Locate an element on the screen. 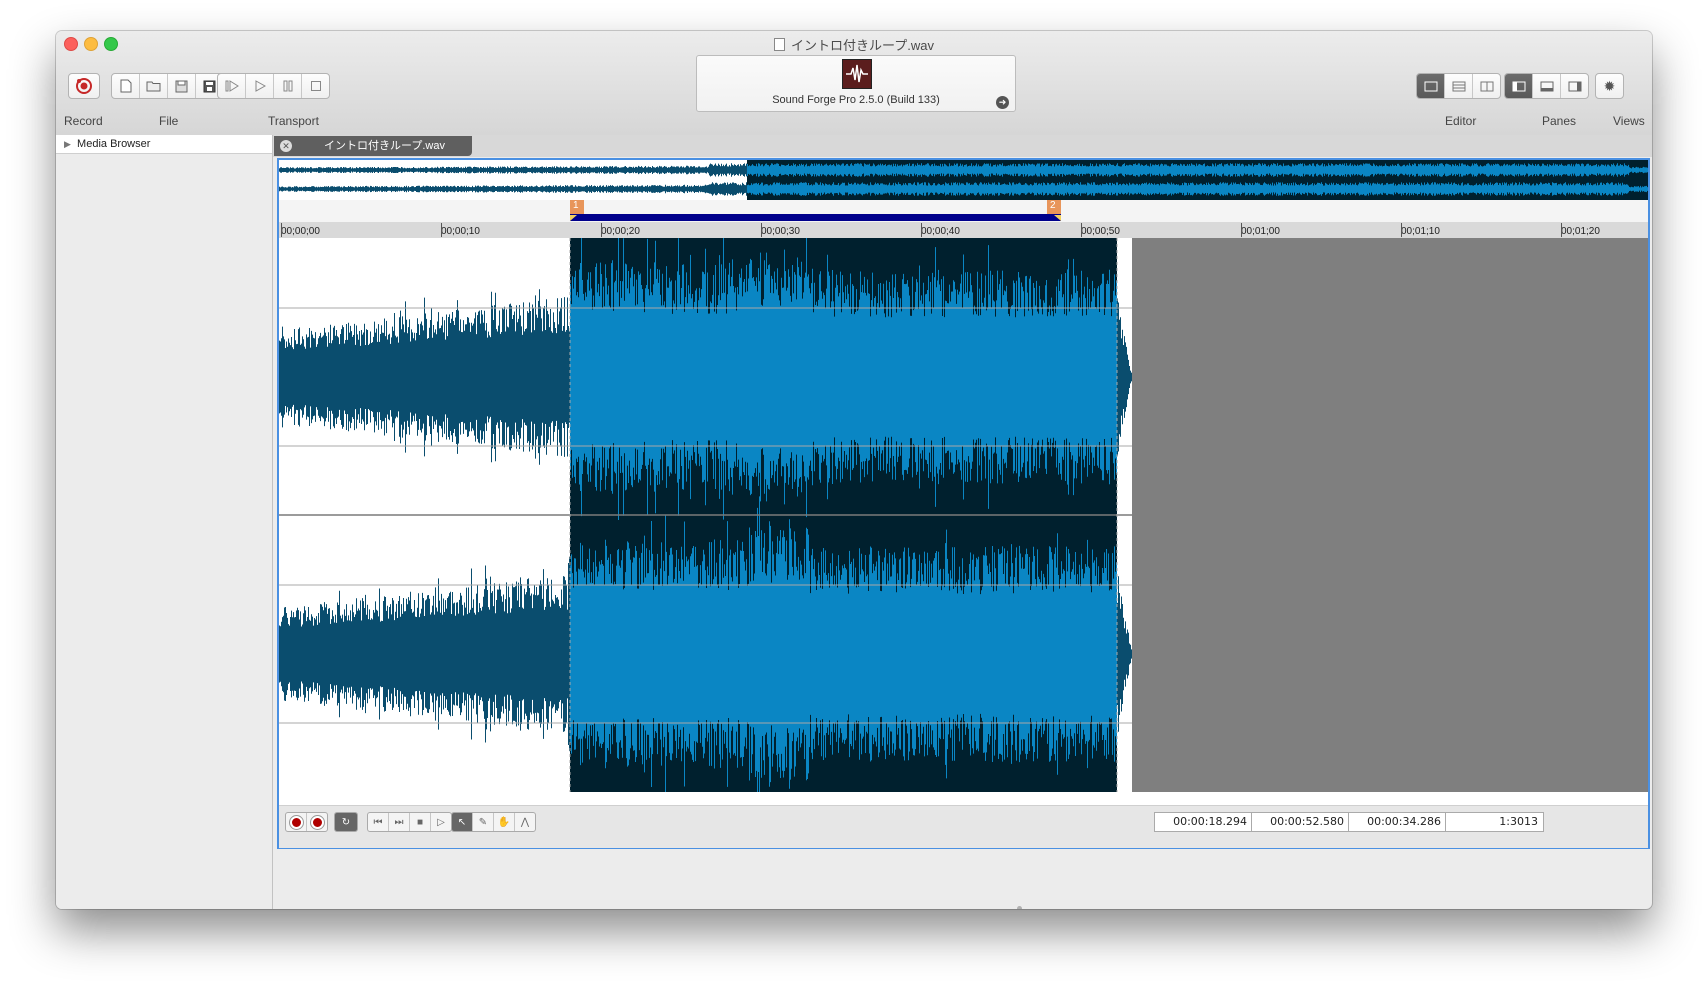  play-icon is located at coordinates (260, 86).